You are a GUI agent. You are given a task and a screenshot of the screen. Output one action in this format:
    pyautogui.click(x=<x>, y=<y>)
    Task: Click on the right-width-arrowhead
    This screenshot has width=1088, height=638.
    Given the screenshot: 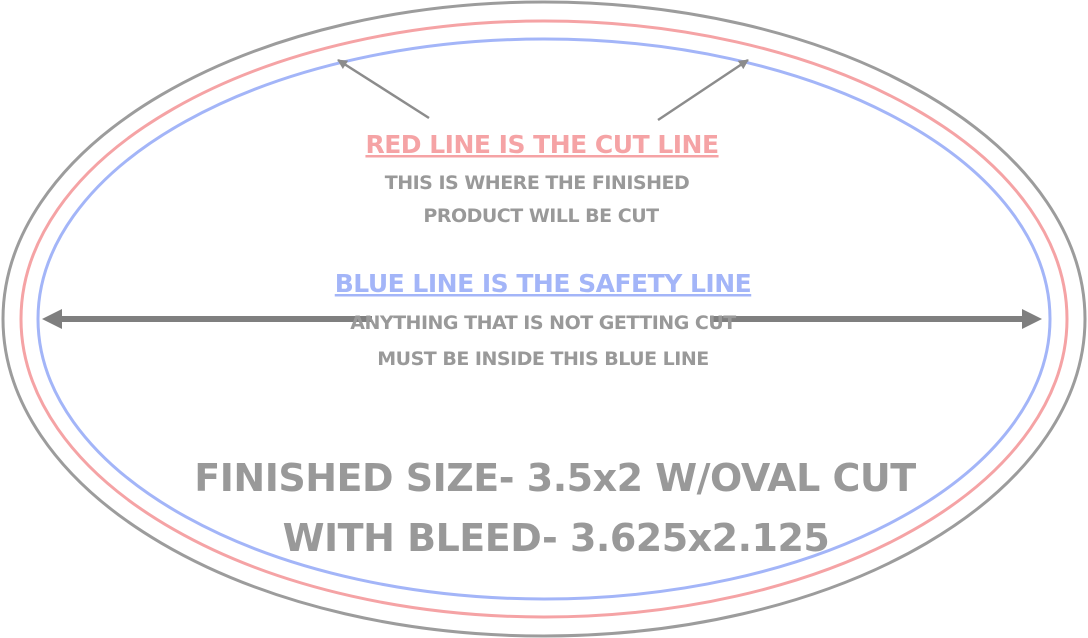 What is the action you would take?
    pyautogui.click(x=1032, y=319)
    